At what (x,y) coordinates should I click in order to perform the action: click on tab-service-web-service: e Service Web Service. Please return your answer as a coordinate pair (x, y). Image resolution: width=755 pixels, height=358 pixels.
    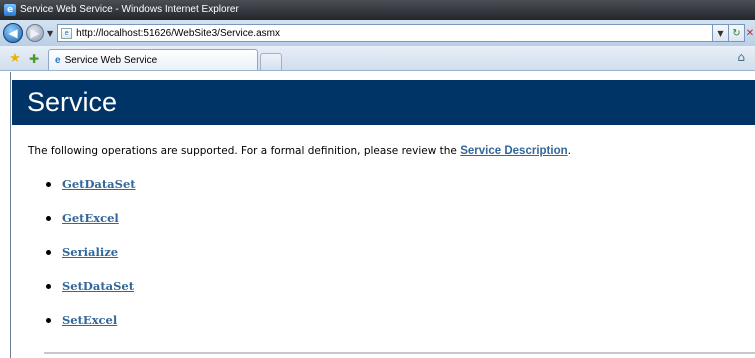
    Looking at the image, I should click on (153, 59).